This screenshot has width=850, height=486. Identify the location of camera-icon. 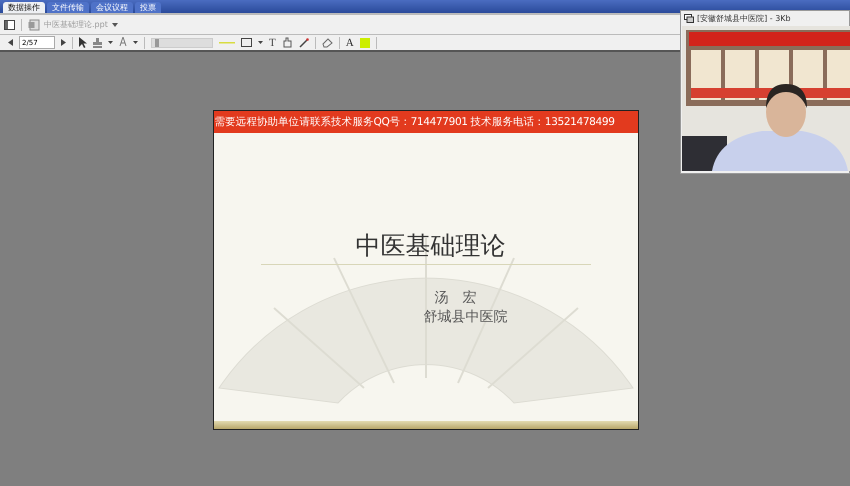
(689, 18).